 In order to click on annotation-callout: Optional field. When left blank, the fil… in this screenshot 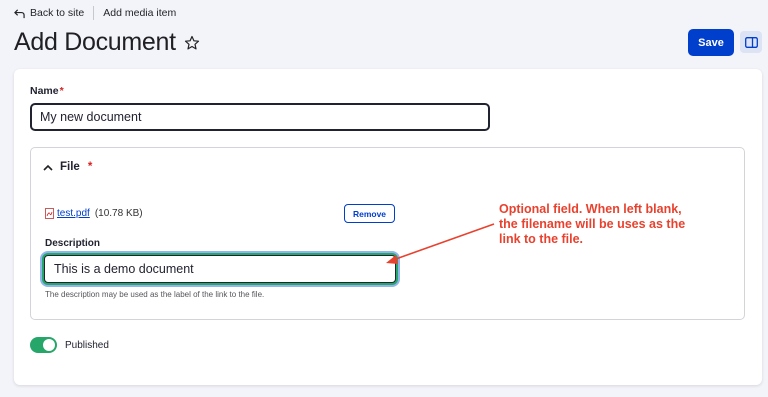, I will do `click(592, 224)`.